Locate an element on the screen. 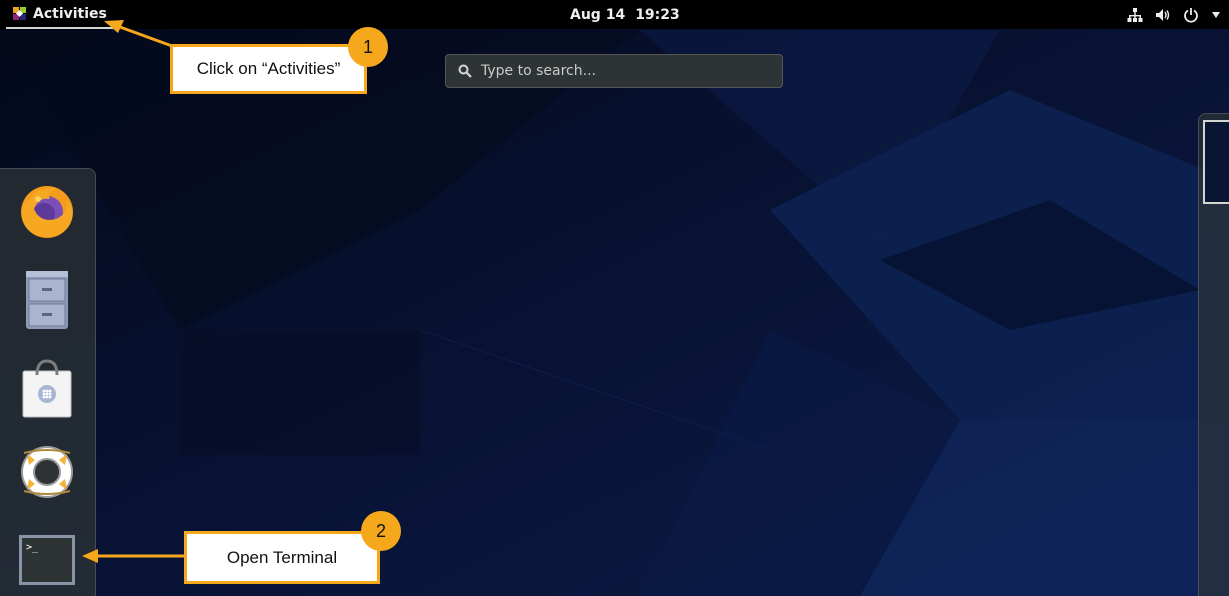  activities-logo-icon is located at coordinates (19, 13).